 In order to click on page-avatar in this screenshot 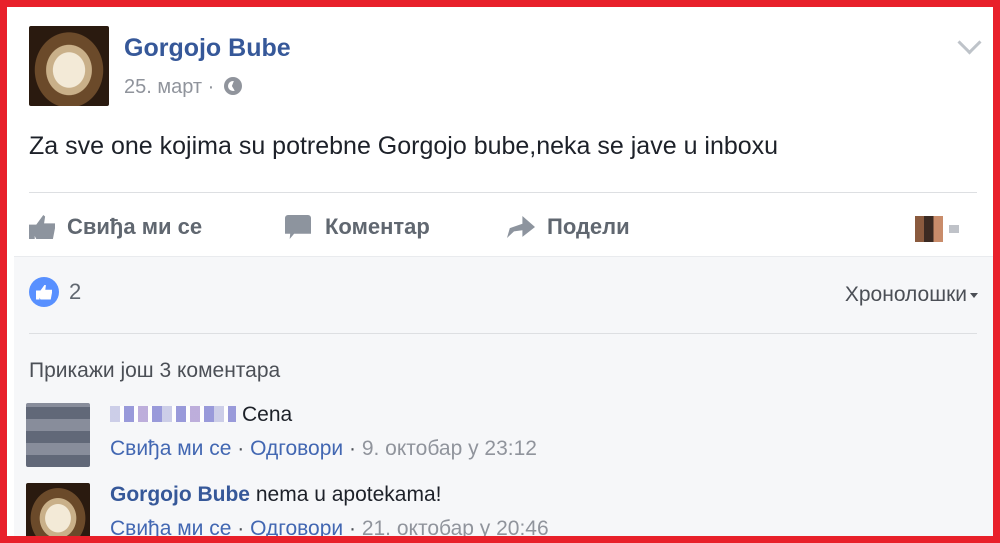, I will do `click(69, 66)`.